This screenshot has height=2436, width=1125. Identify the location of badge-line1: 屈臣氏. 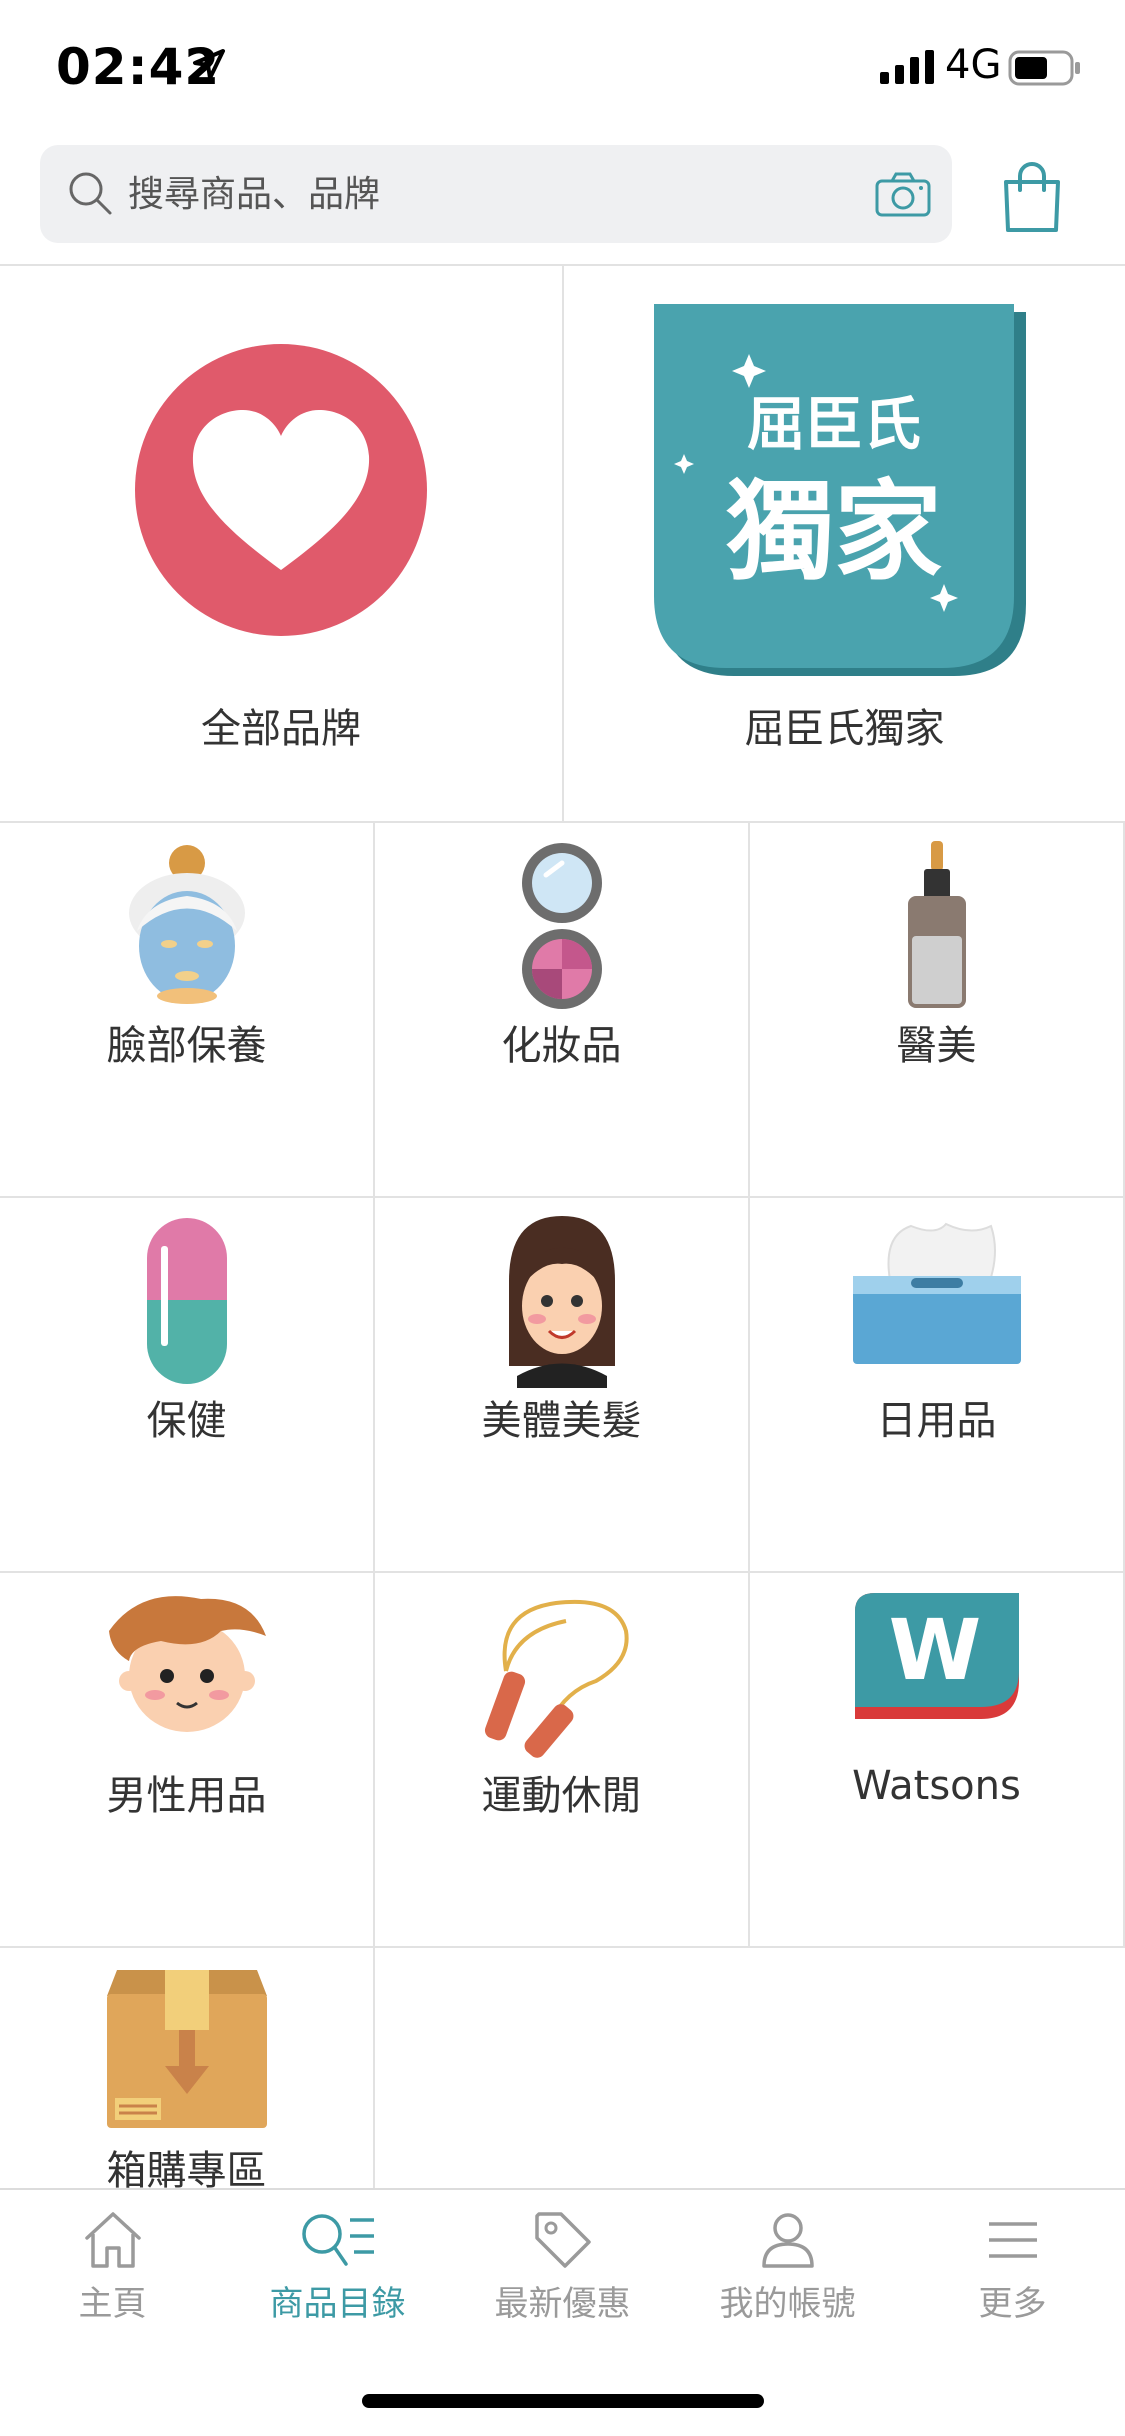
(834, 424).